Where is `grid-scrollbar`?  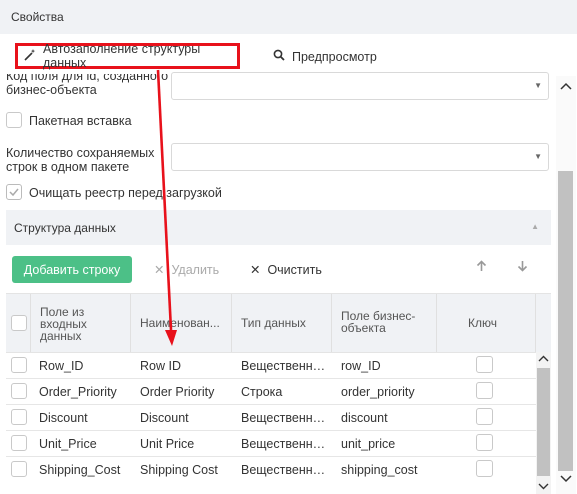
grid-scrollbar is located at coordinates (543, 423).